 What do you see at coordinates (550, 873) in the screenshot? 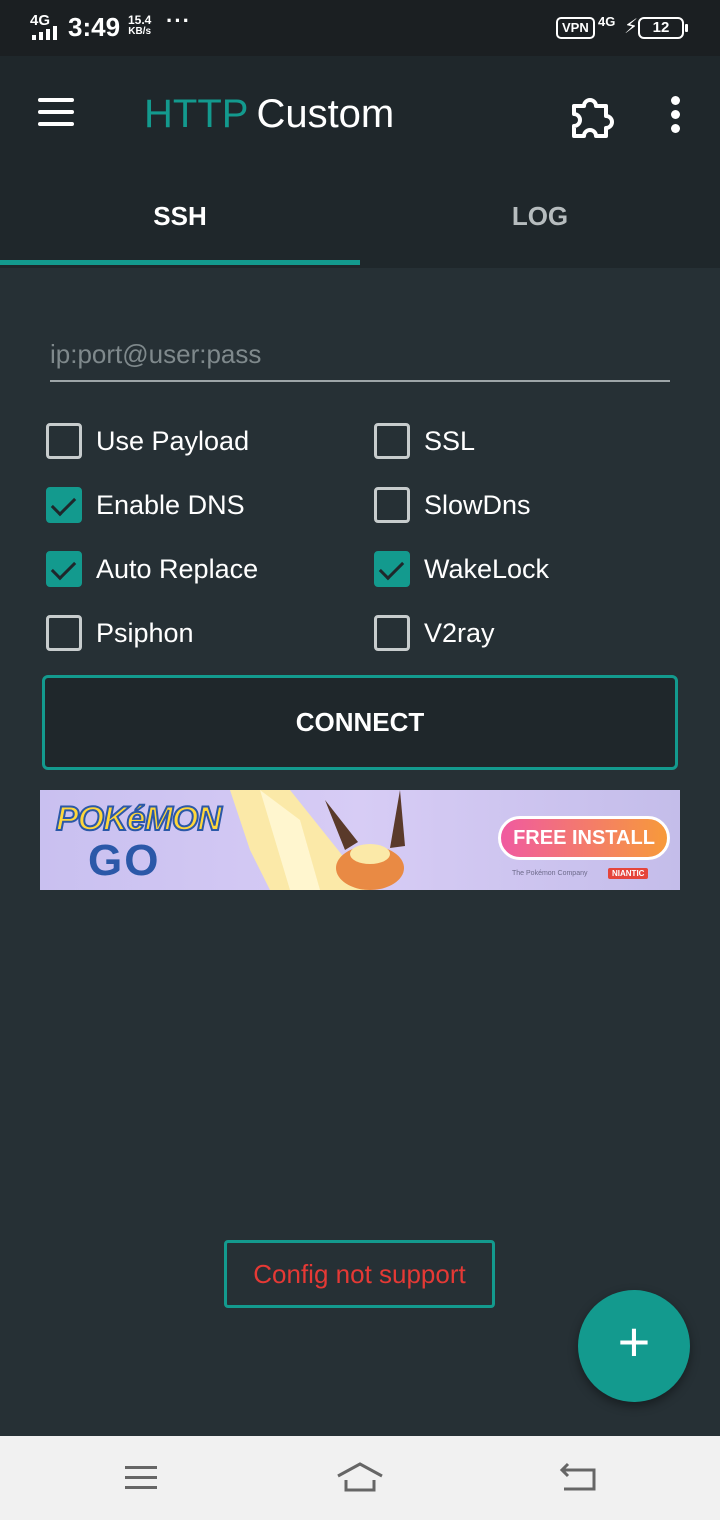
I see `ad-fine-print: The Pokémon Company` at bounding box center [550, 873].